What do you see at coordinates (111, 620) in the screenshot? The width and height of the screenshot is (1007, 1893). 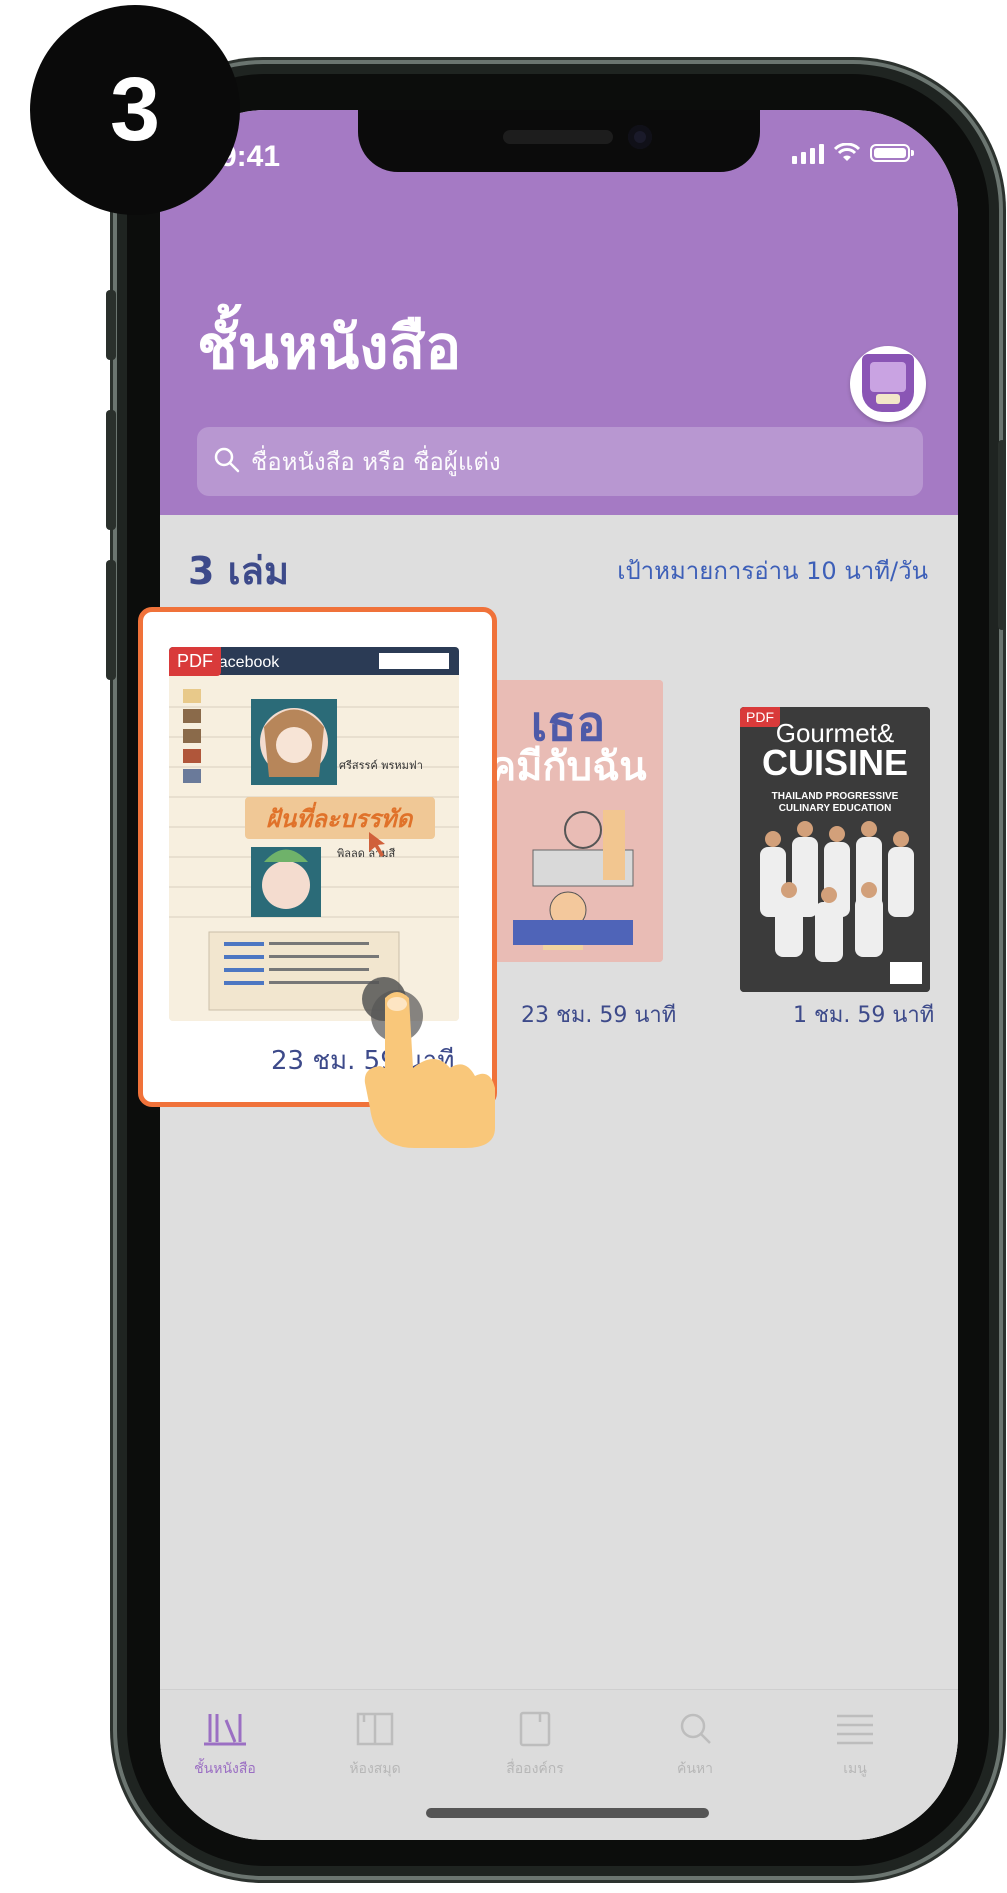 I see `phone-volume-down` at bounding box center [111, 620].